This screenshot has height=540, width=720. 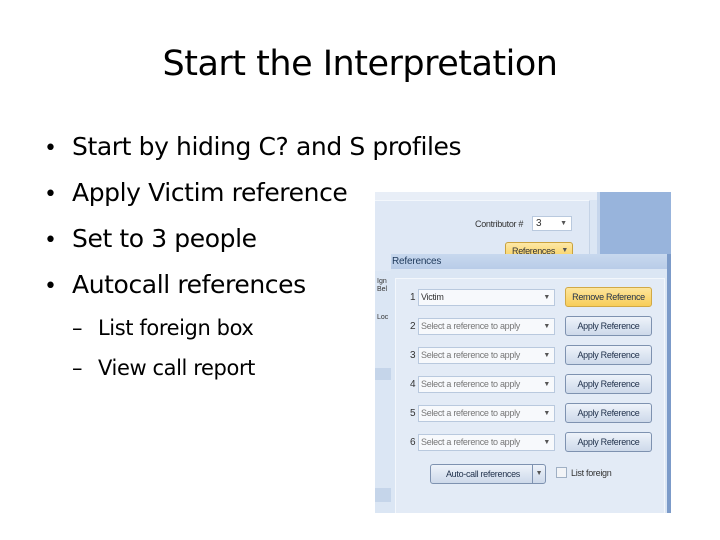 What do you see at coordinates (413, 297) in the screenshot?
I see `reference-number: 1` at bounding box center [413, 297].